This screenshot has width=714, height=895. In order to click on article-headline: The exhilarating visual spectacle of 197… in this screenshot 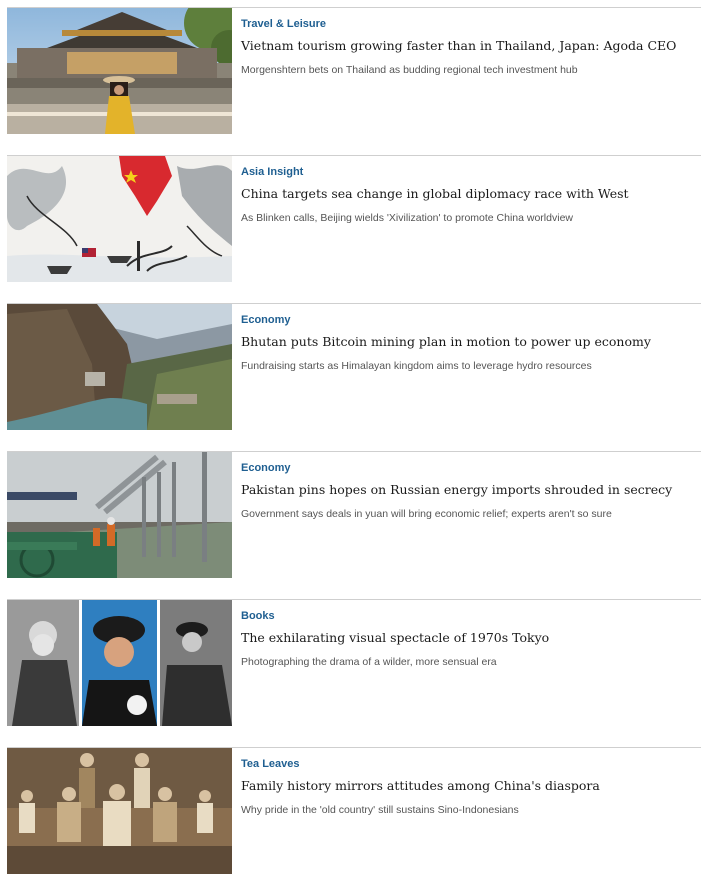, I will do `click(471, 638)`.